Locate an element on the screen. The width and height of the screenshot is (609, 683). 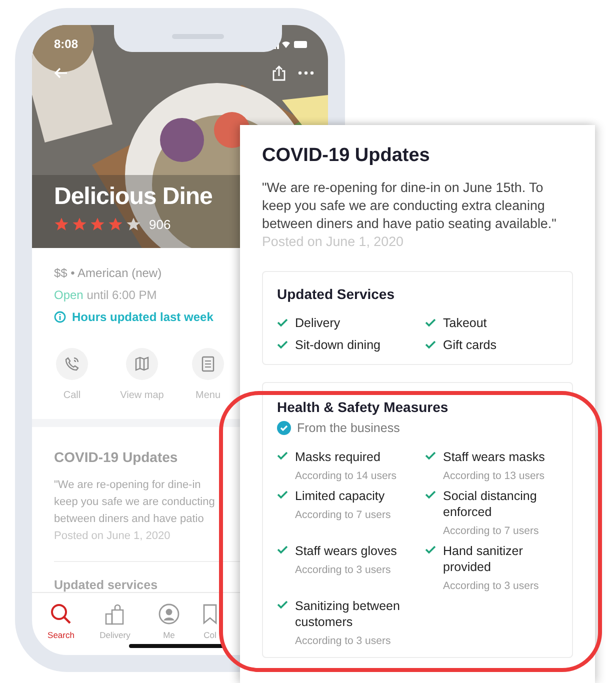
more-icon is located at coordinates (306, 73).